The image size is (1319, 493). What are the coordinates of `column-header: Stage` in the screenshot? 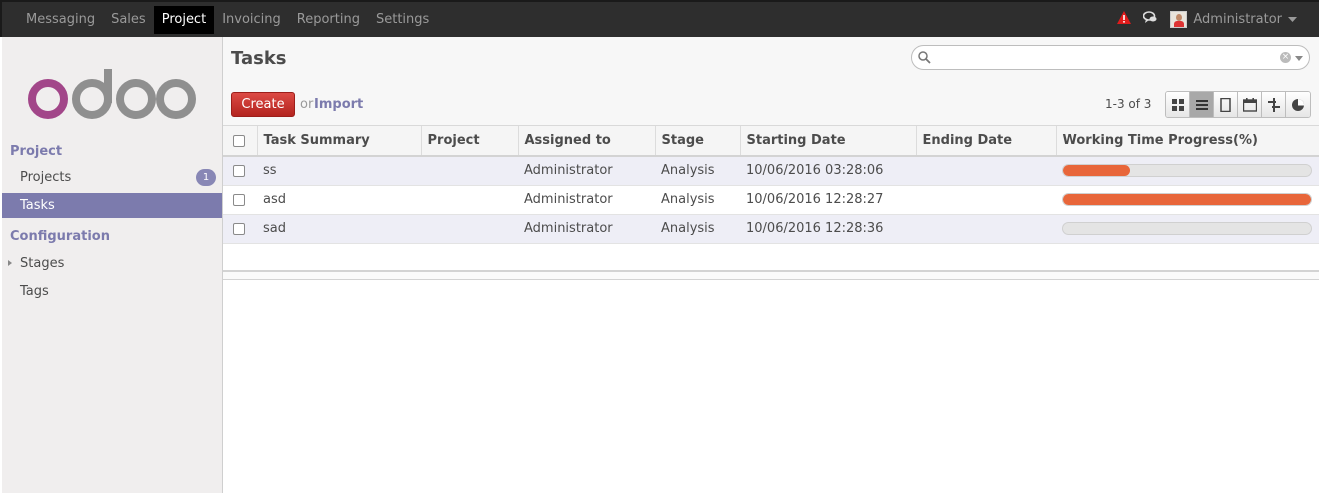 It's located at (698, 141).